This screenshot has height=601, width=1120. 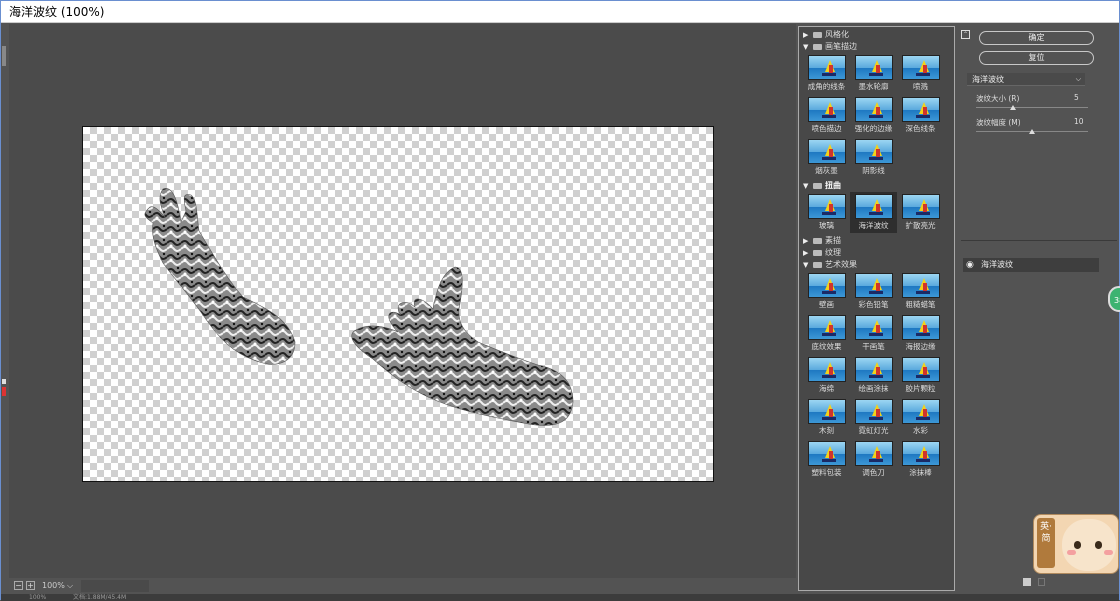 I want to click on filter-thumb-grid: 成角的线条 墨水轮廓 喷溅喷色描边 强化的边缘 深色线条烟灰墨 阴影线, so click(x=876, y=116).